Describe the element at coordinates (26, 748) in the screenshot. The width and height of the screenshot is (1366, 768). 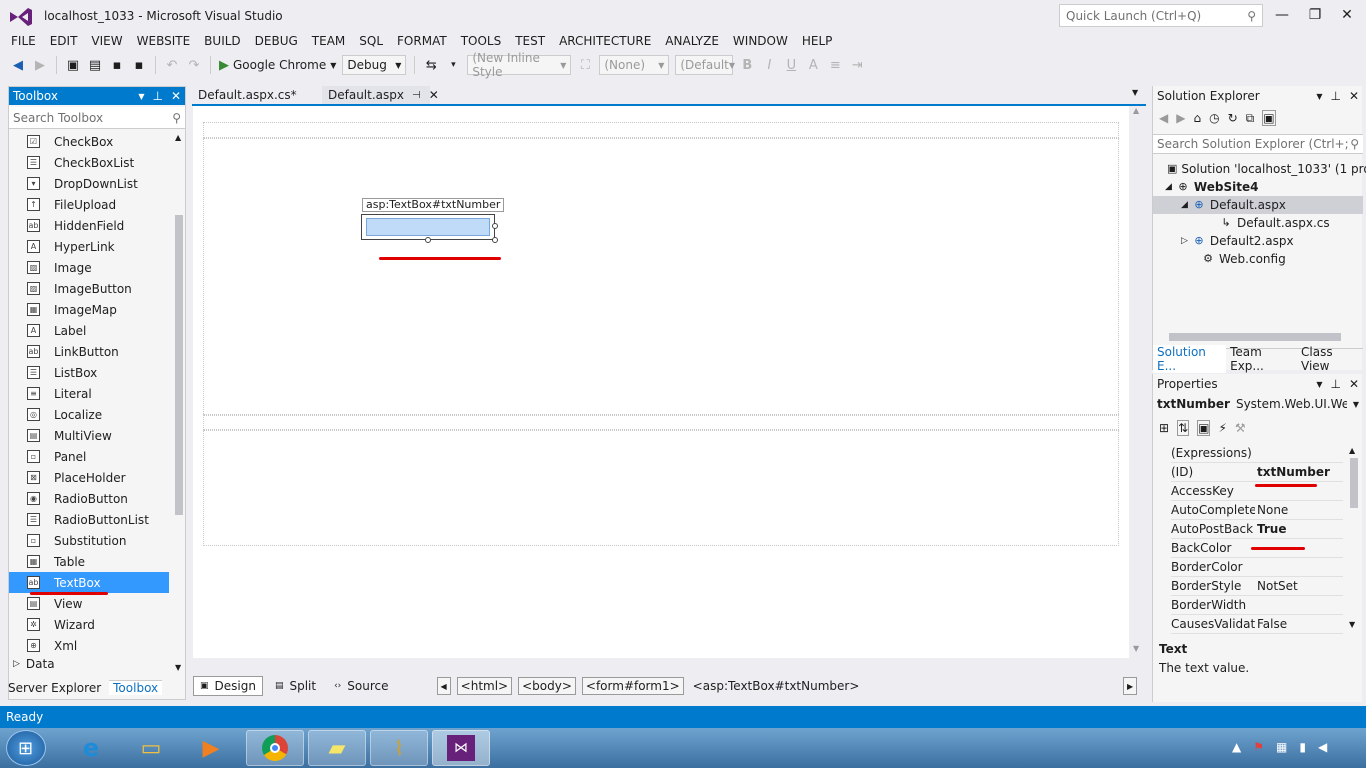
I see `start-button: ⊞` at that location.